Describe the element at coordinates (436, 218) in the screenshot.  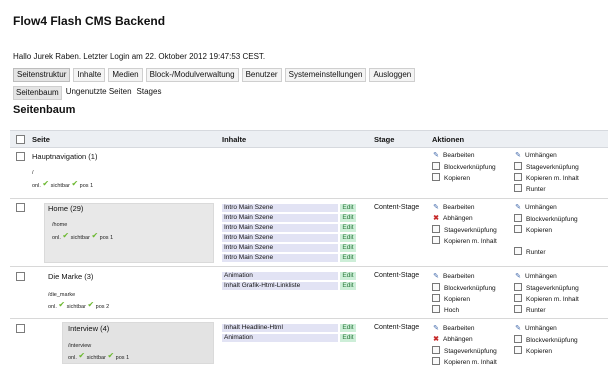
I see `remove-icon: ✖` at that location.